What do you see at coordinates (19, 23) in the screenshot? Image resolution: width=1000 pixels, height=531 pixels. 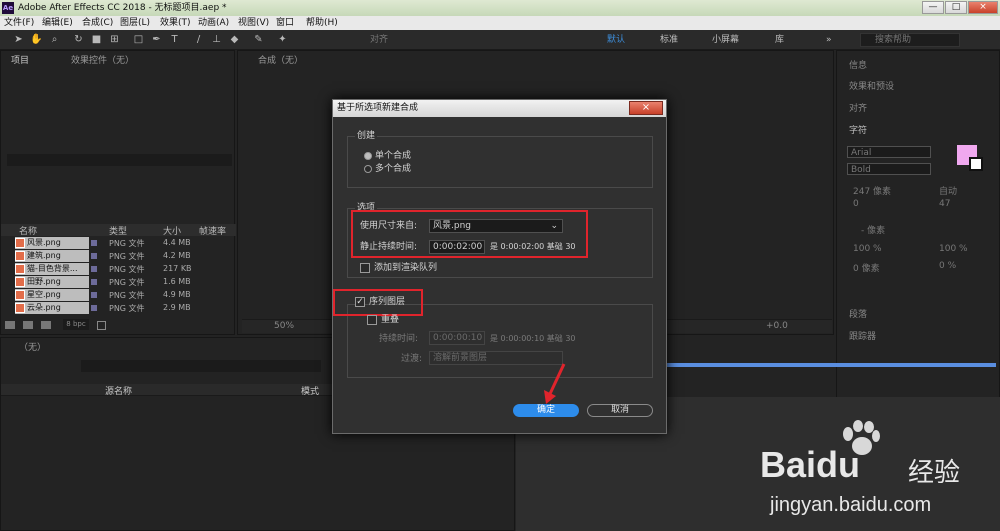 I see `menu-file: 文件(F)` at bounding box center [19, 23].